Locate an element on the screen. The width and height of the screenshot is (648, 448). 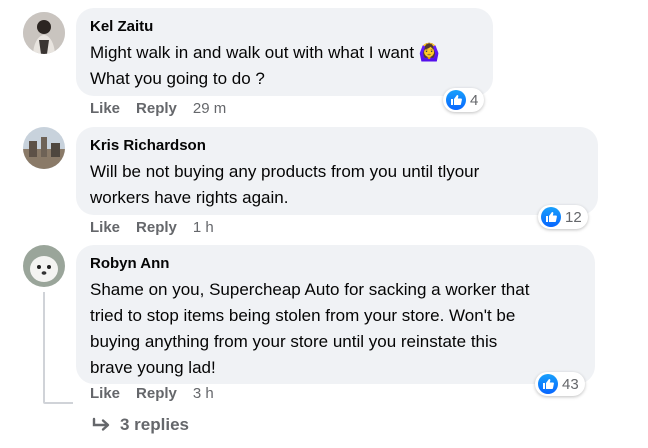
reaction-summary: 12 is located at coordinates (563, 217).